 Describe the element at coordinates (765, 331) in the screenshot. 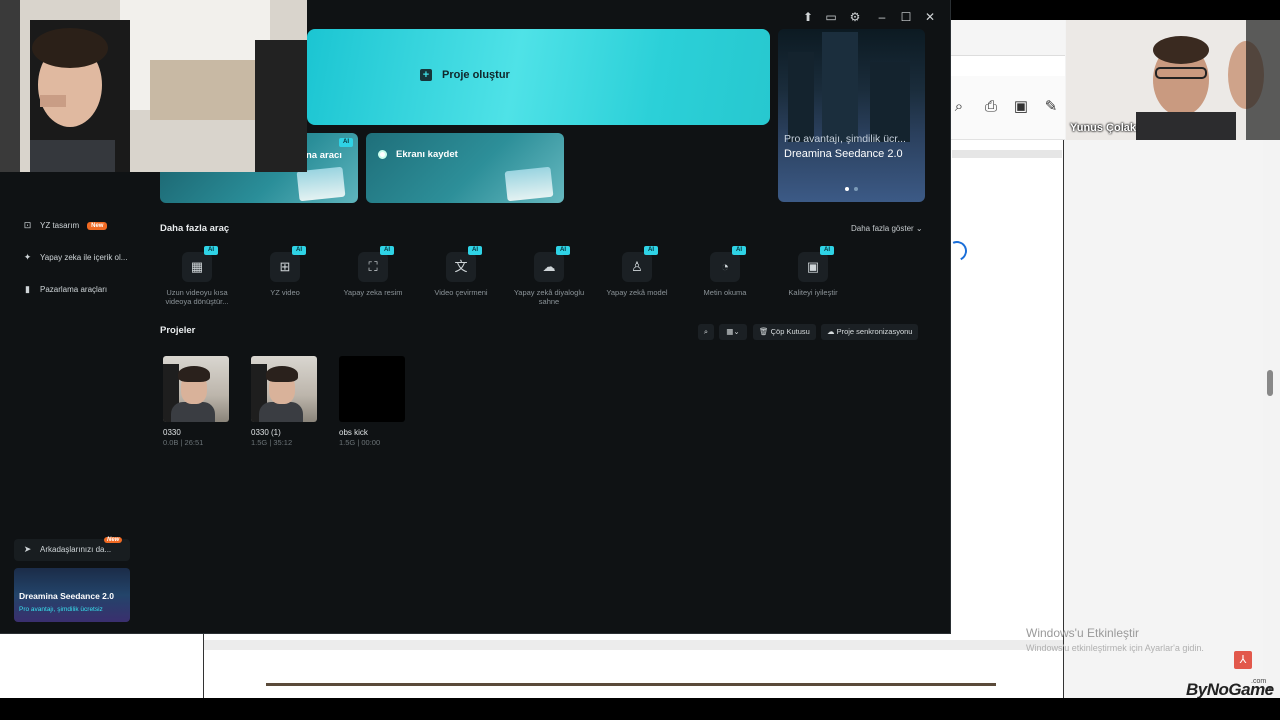

I see `trash-icon: 🗑` at that location.